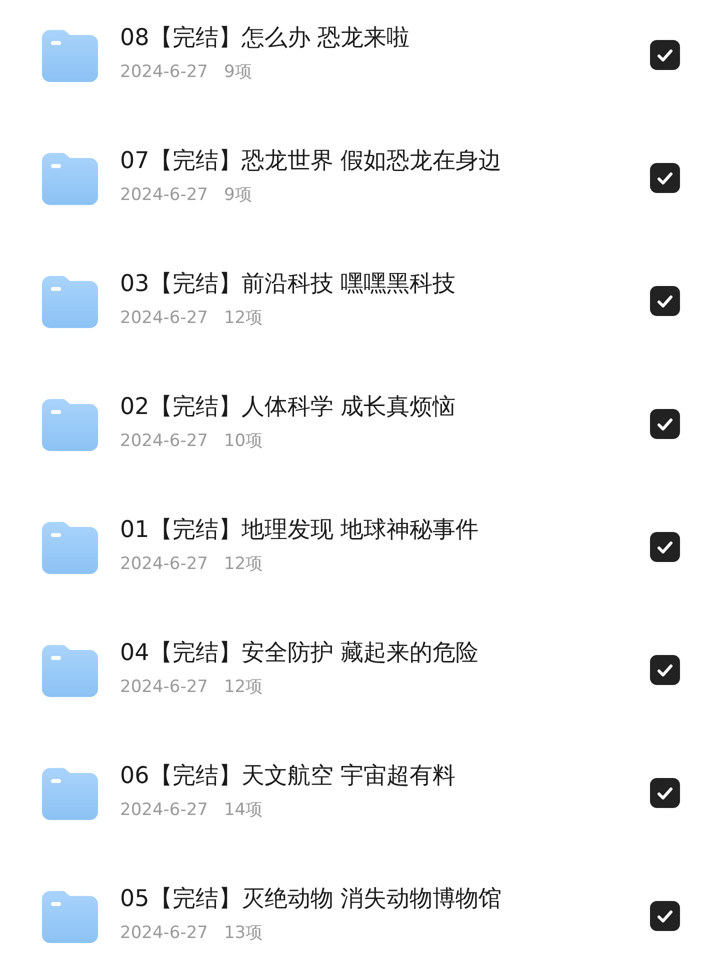 This screenshot has height=979, width=720. Describe the element at coordinates (299, 653) in the screenshot. I see `folder-name: 04【完结】安全防护 藏起来的危险` at that location.